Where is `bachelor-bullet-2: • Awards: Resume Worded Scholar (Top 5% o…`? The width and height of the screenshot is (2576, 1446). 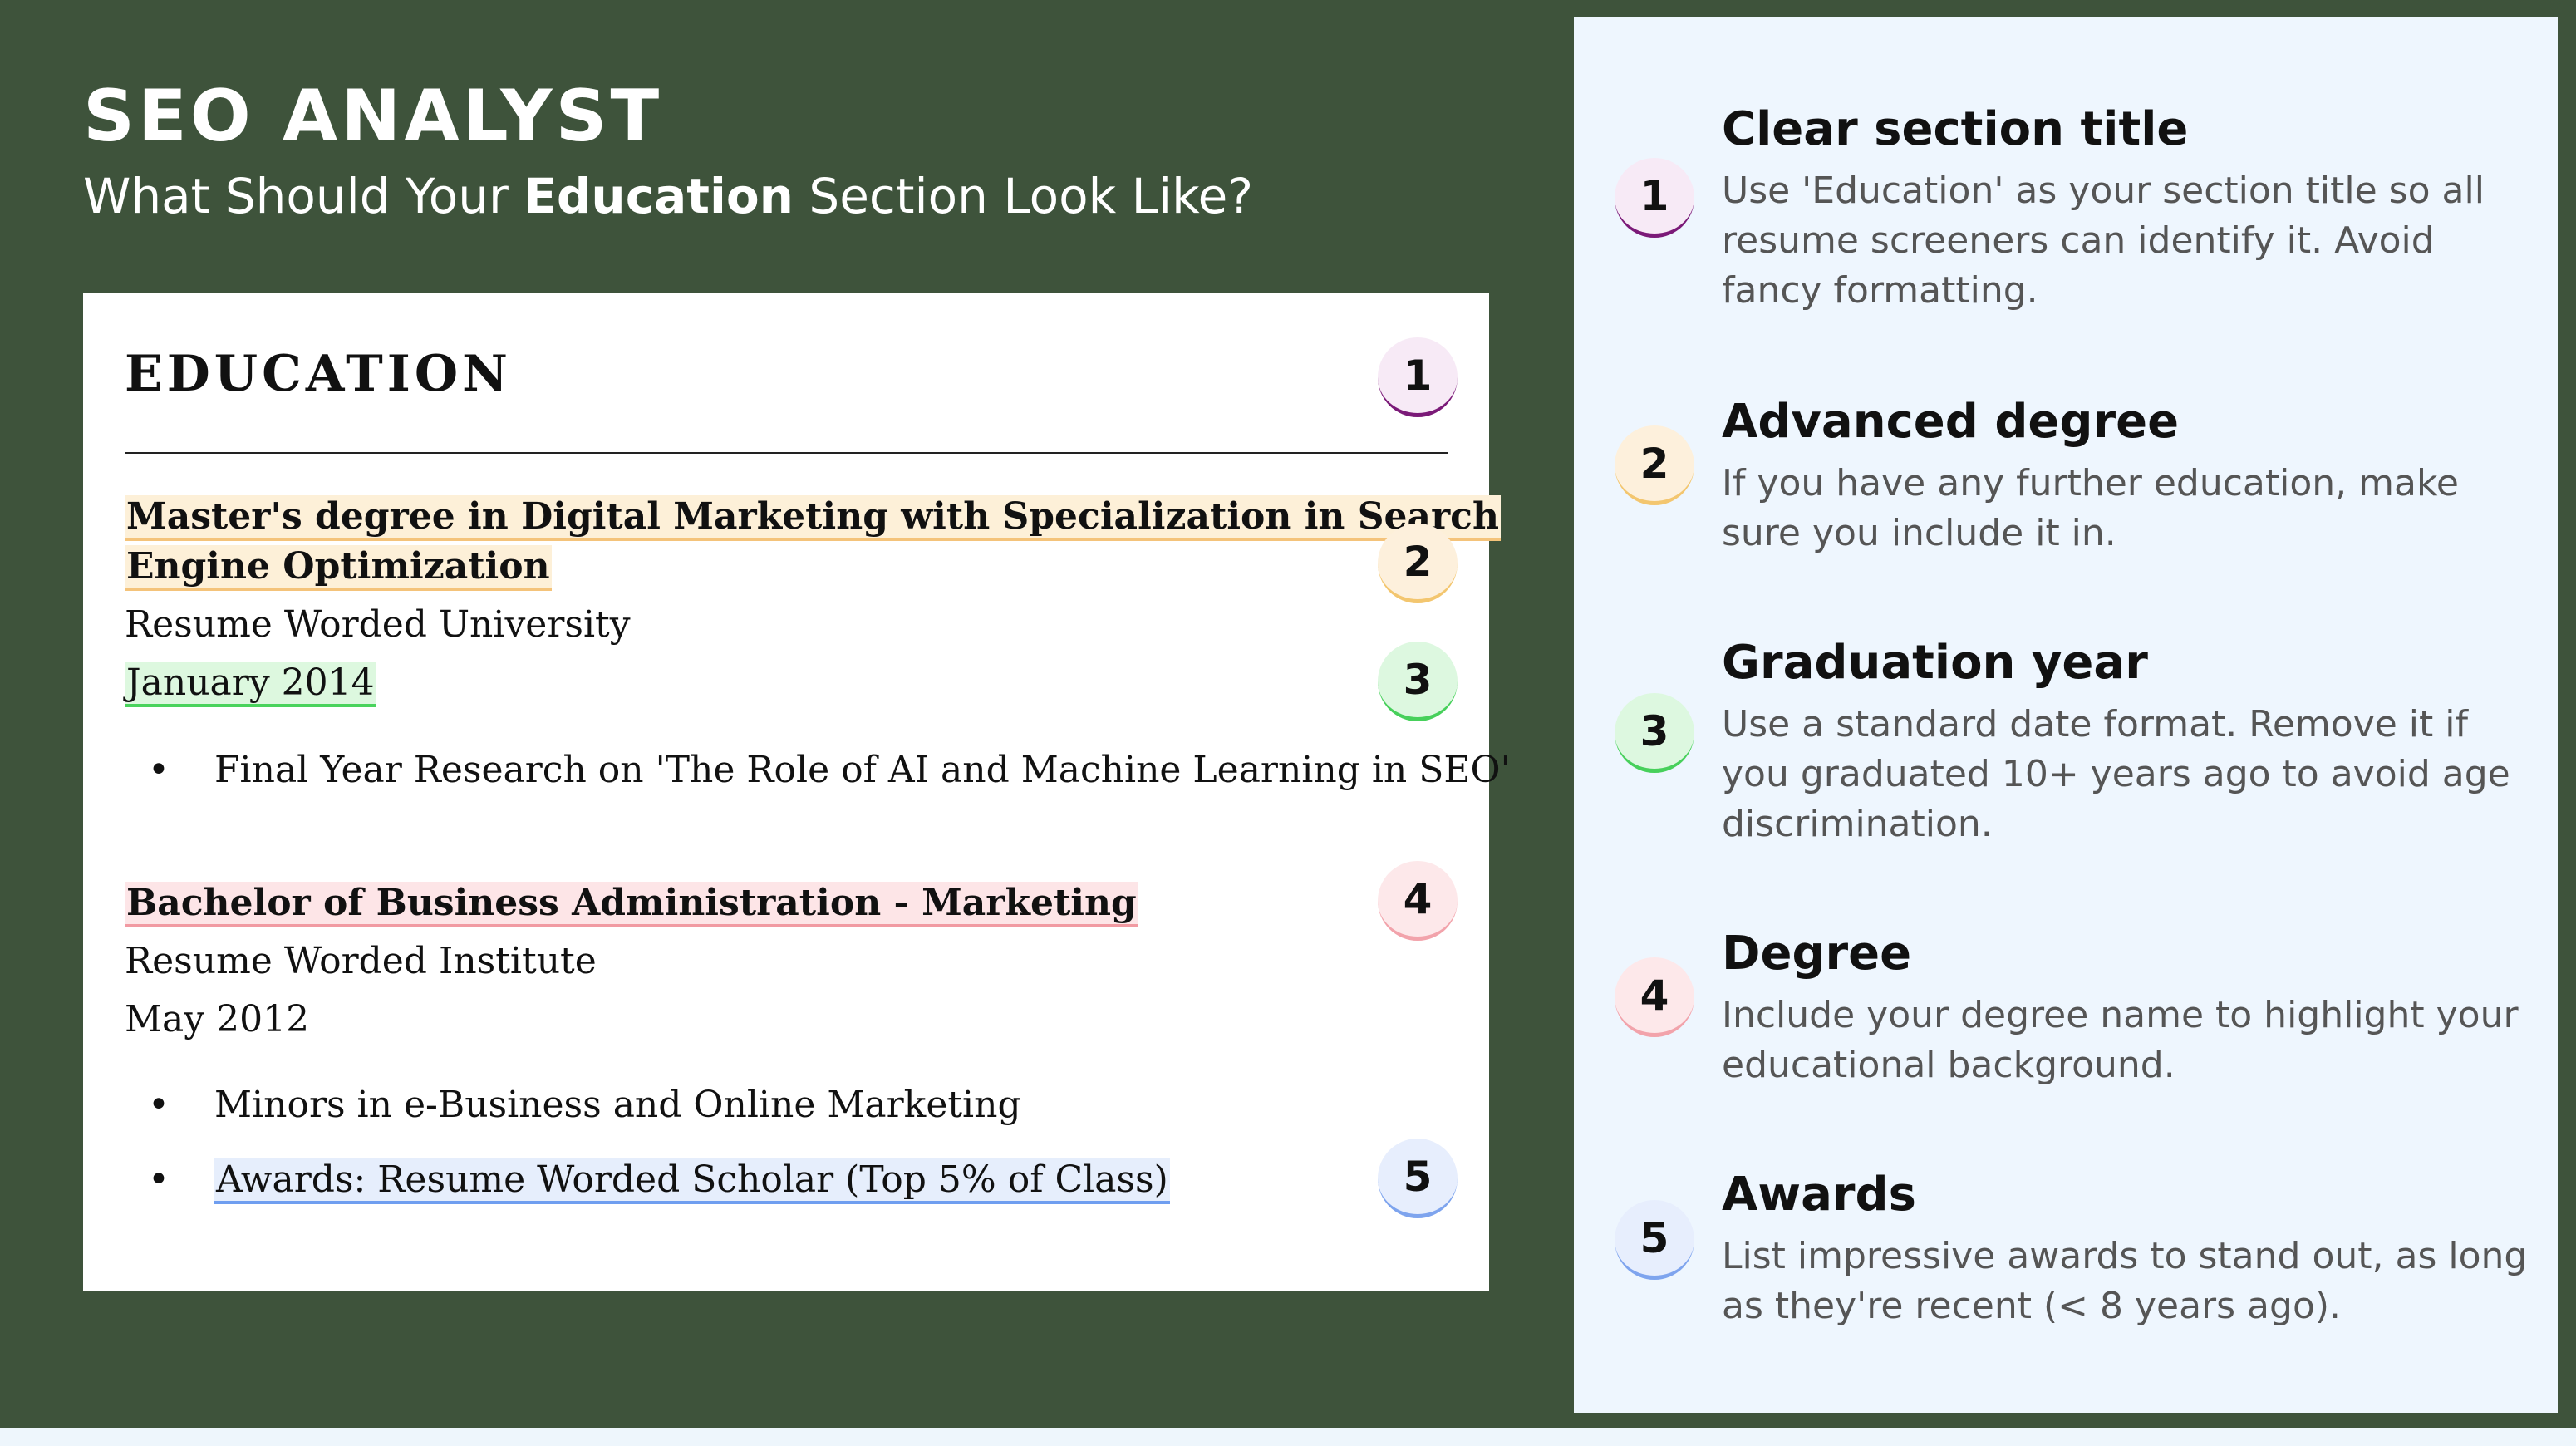 bachelor-bullet-2: • Awards: Resume Worded Scholar (Top 5% o… is located at coordinates (659, 1180).